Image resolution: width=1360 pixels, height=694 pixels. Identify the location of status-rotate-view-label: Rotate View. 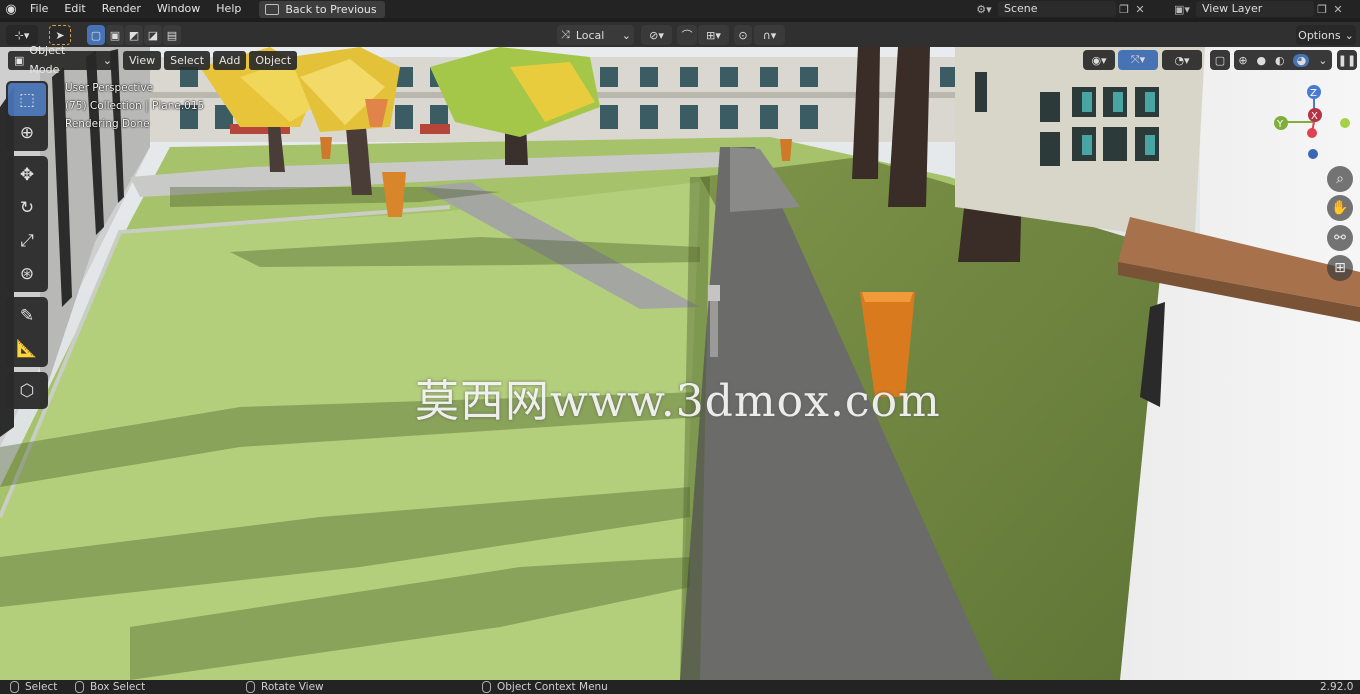
(292, 687).